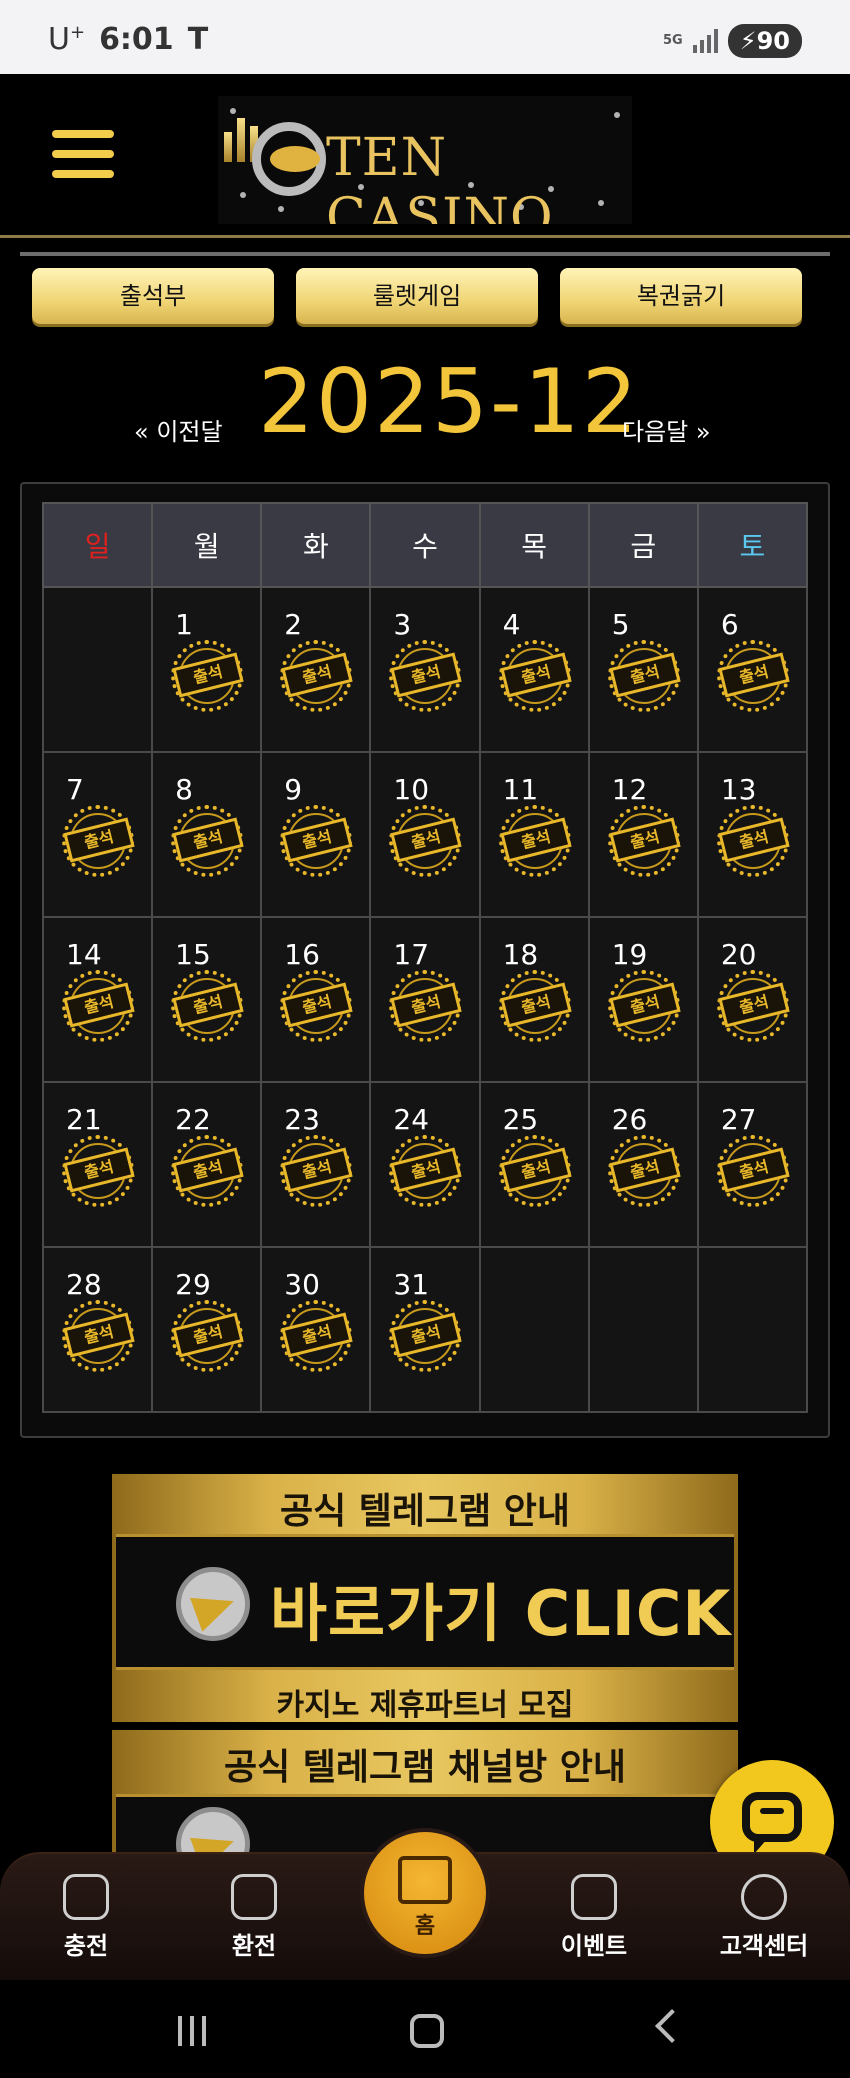  I want to click on calendar-day-number: 22, so click(193, 1119).